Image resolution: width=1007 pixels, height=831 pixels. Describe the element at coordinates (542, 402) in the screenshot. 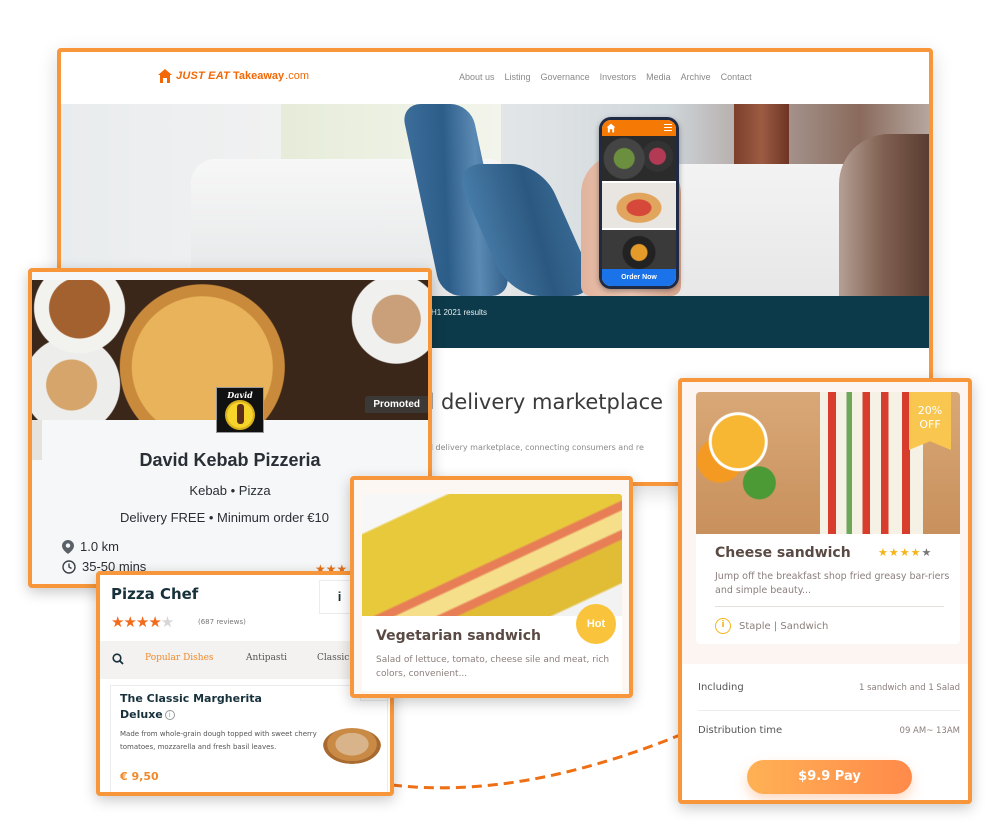

I see `site-headline: d delivery marketplace` at that location.